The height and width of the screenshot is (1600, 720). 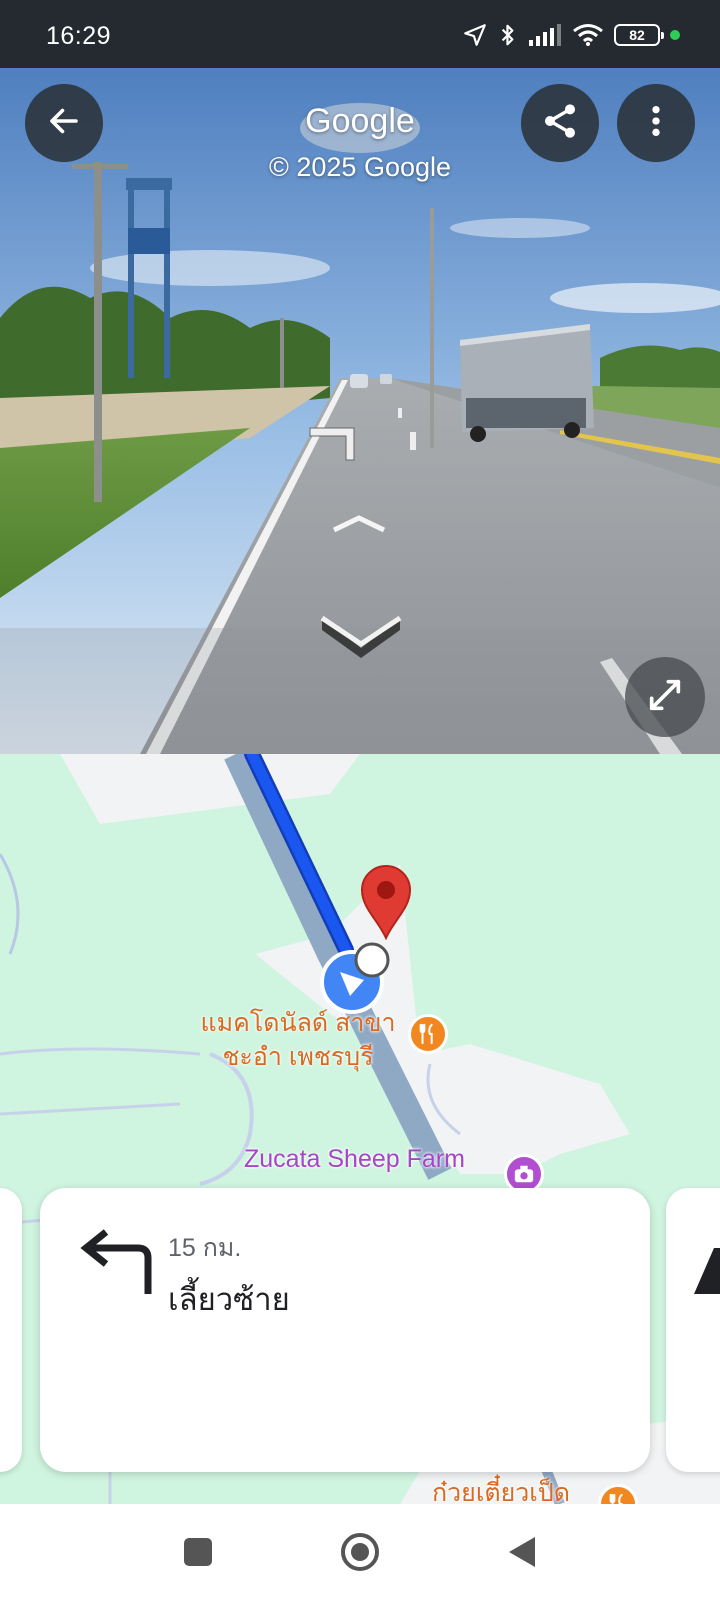 What do you see at coordinates (428, 1034) in the screenshot?
I see `restaurant-pin-icon` at bounding box center [428, 1034].